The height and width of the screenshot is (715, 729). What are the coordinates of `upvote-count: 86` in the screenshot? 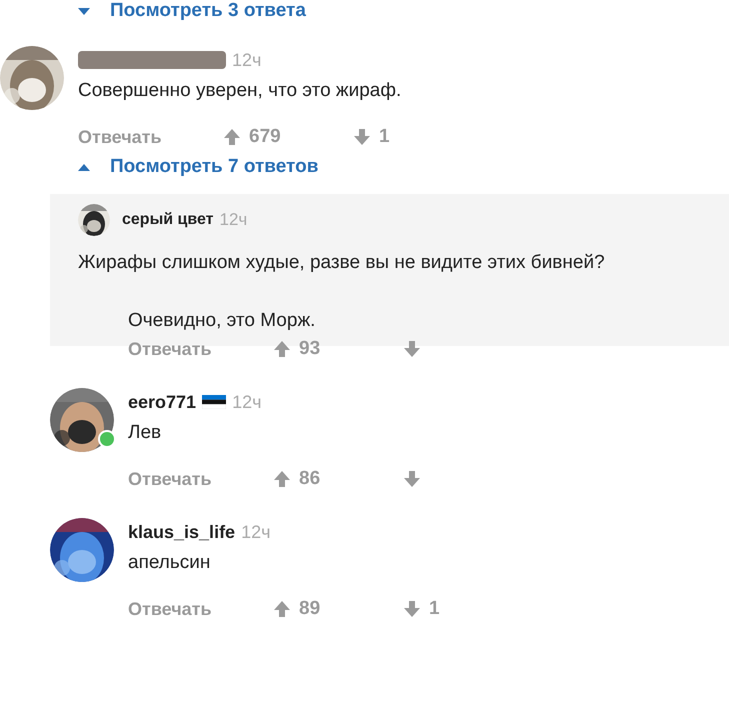 It's located at (309, 479).